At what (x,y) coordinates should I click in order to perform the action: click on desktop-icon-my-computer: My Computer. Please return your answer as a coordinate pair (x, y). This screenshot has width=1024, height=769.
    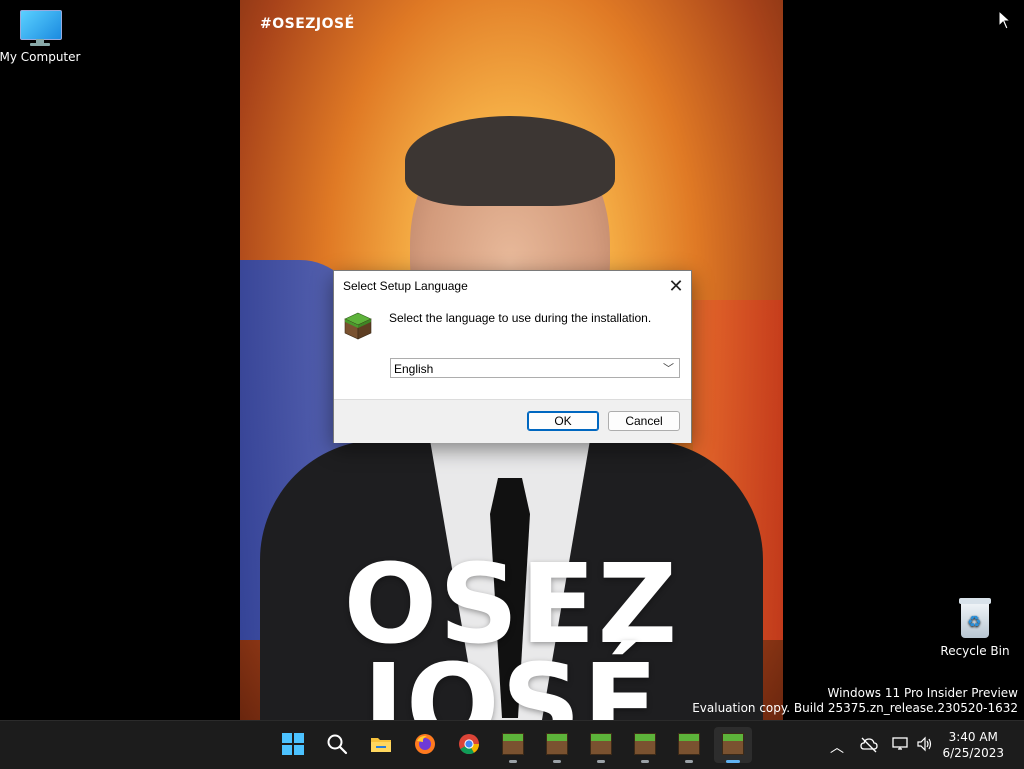
    Looking at the image, I should click on (41, 37).